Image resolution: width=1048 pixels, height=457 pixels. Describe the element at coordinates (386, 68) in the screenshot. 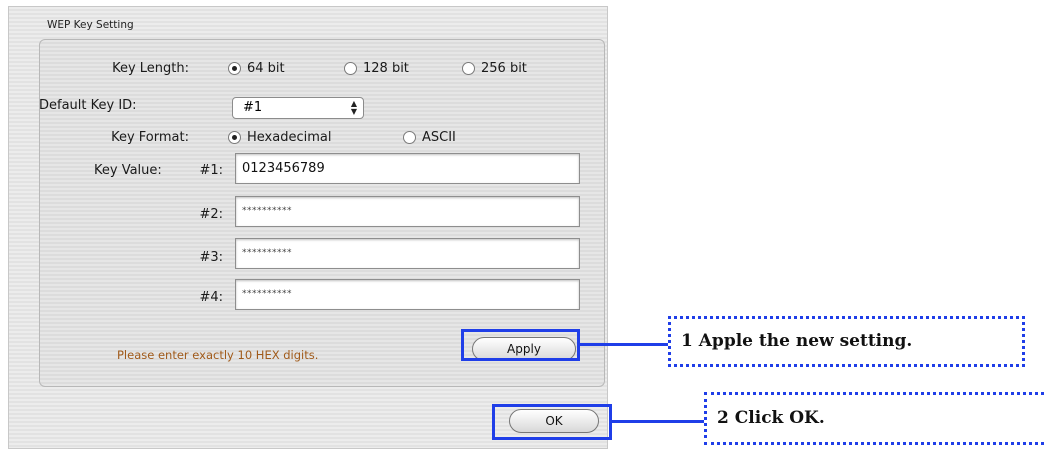

I see `radio-128-bit-label: 128 bit` at that location.